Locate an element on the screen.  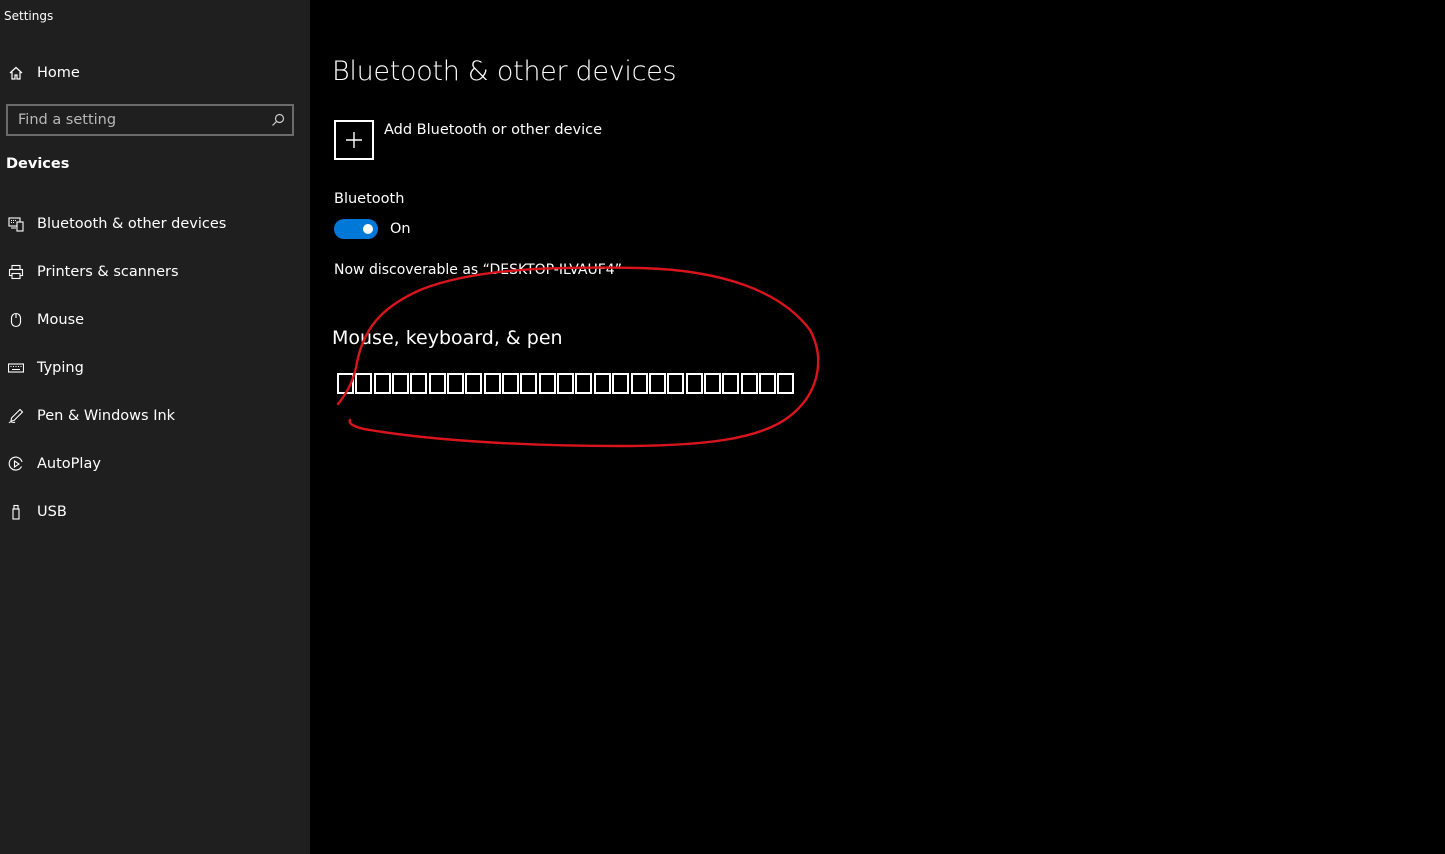
sidebar-item-label: Bluetooth & other devices is located at coordinates (132, 224).